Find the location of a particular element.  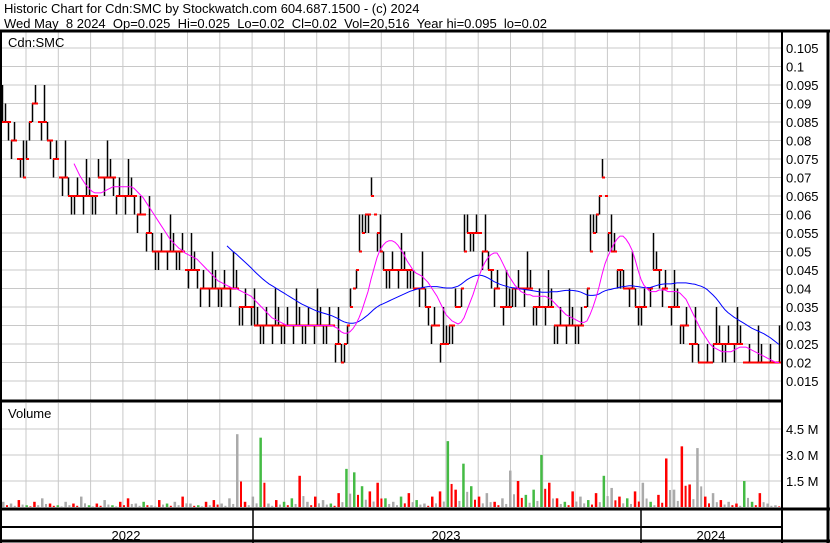

price-tick-label: 0.015 is located at coordinates (802, 381).